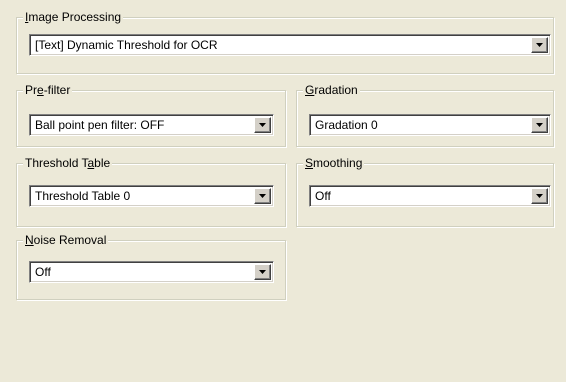 The height and width of the screenshot is (382, 566). Describe the element at coordinates (331, 90) in the screenshot. I see `gradation-label: Gradation` at that location.